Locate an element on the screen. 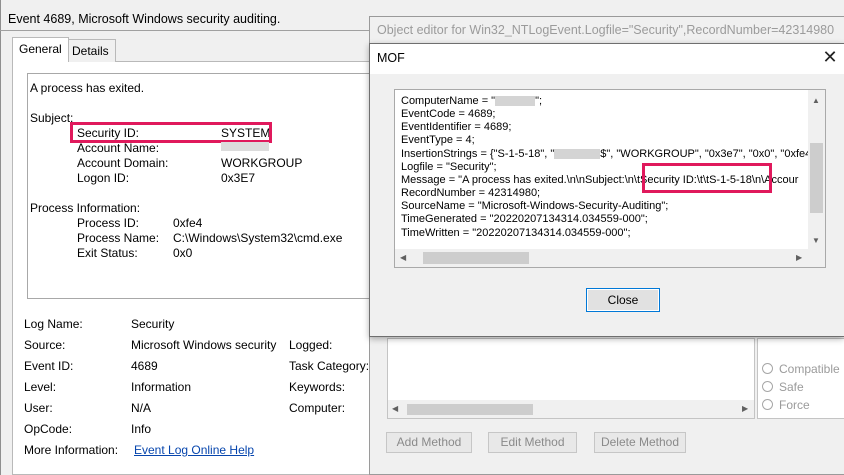  account-domain-value: WORKGROUP is located at coordinates (262, 163).